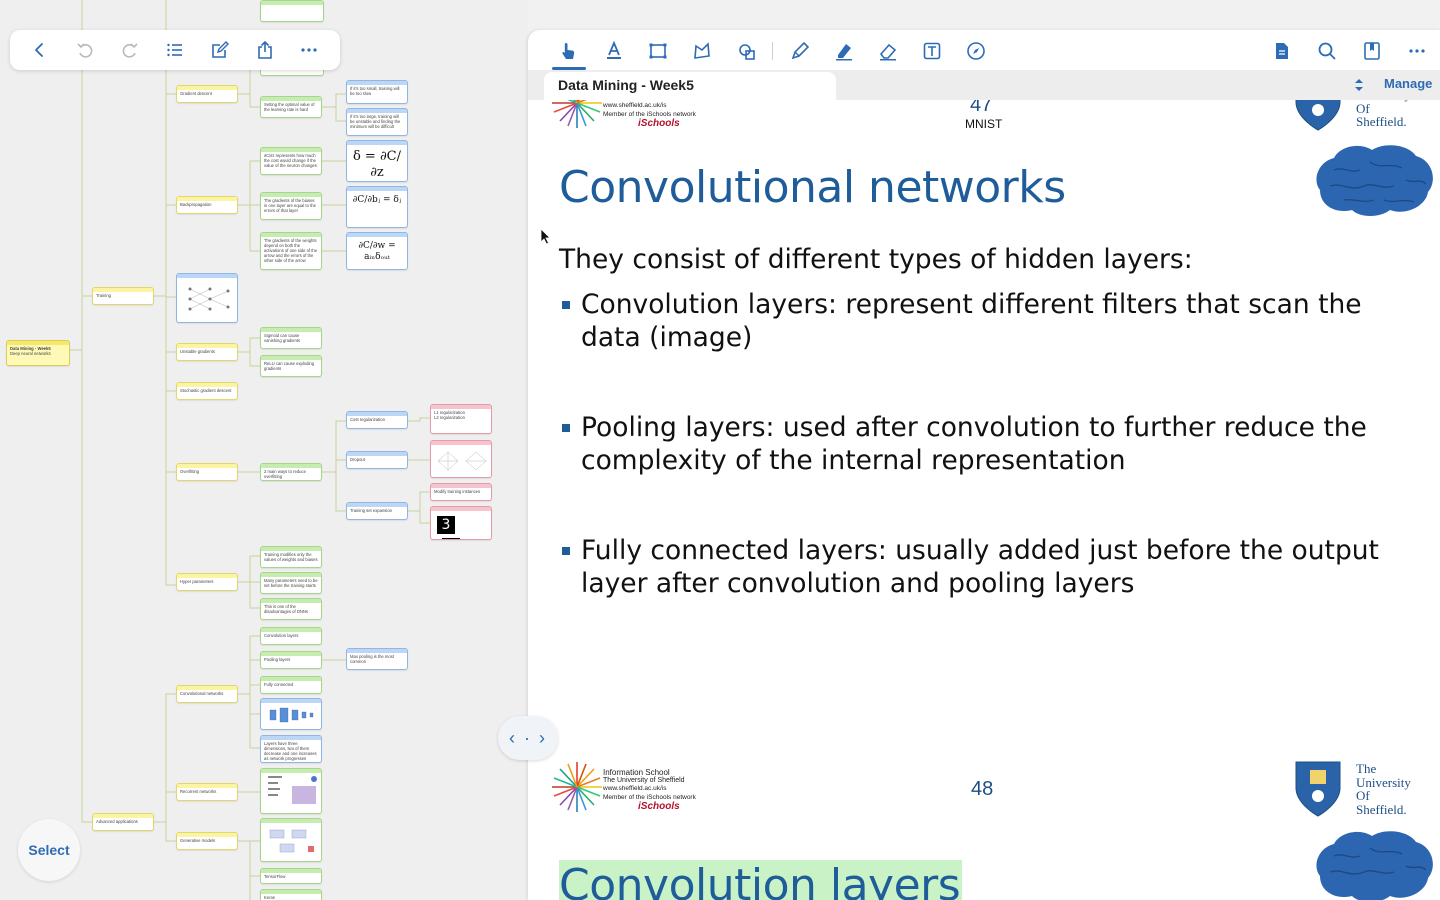 The image size is (1440, 900). What do you see at coordinates (377, 420) in the screenshot?
I see `node-cost-regularization: Cost regularization` at bounding box center [377, 420].